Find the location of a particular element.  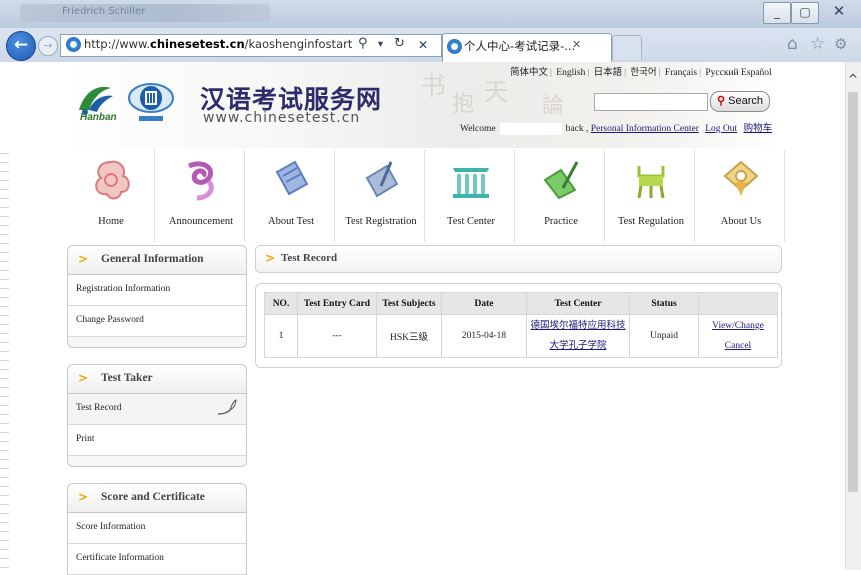

nav-test-registration: Test Registration is located at coordinates (381, 196).